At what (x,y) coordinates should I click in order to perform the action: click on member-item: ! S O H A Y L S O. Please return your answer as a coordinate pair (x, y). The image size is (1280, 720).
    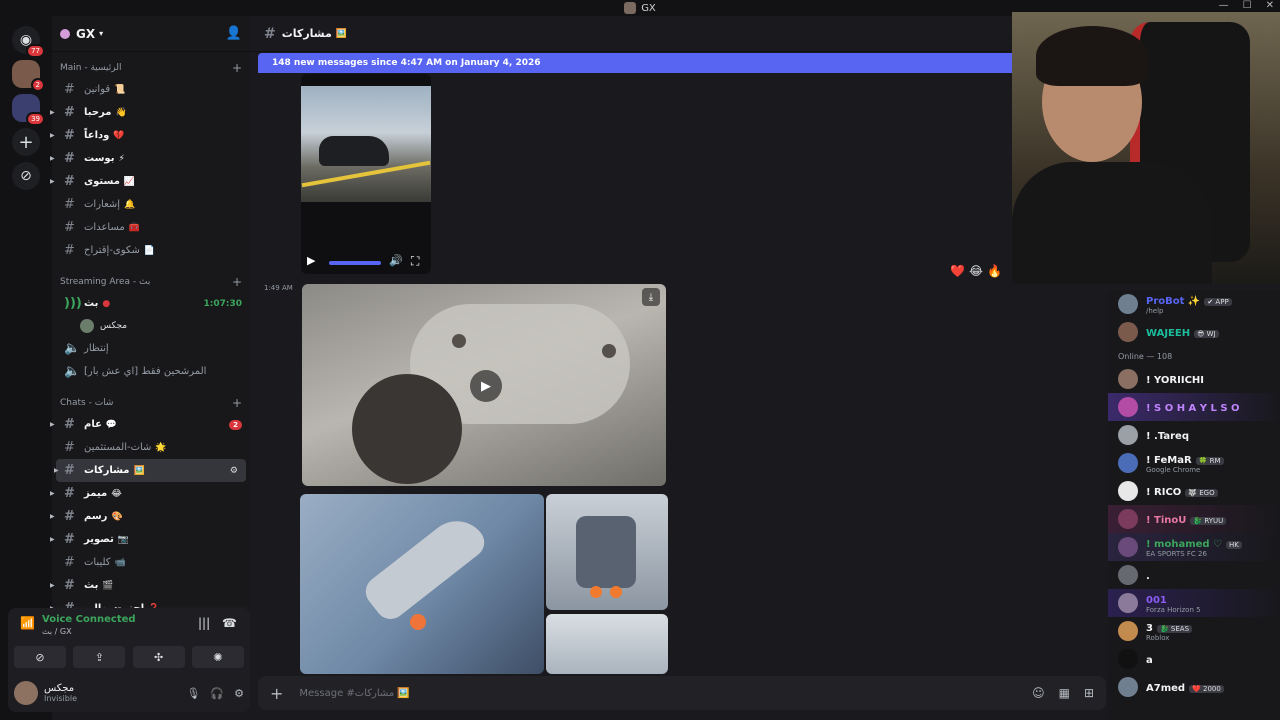
    Looking at the image, I should click on (1194, 407).